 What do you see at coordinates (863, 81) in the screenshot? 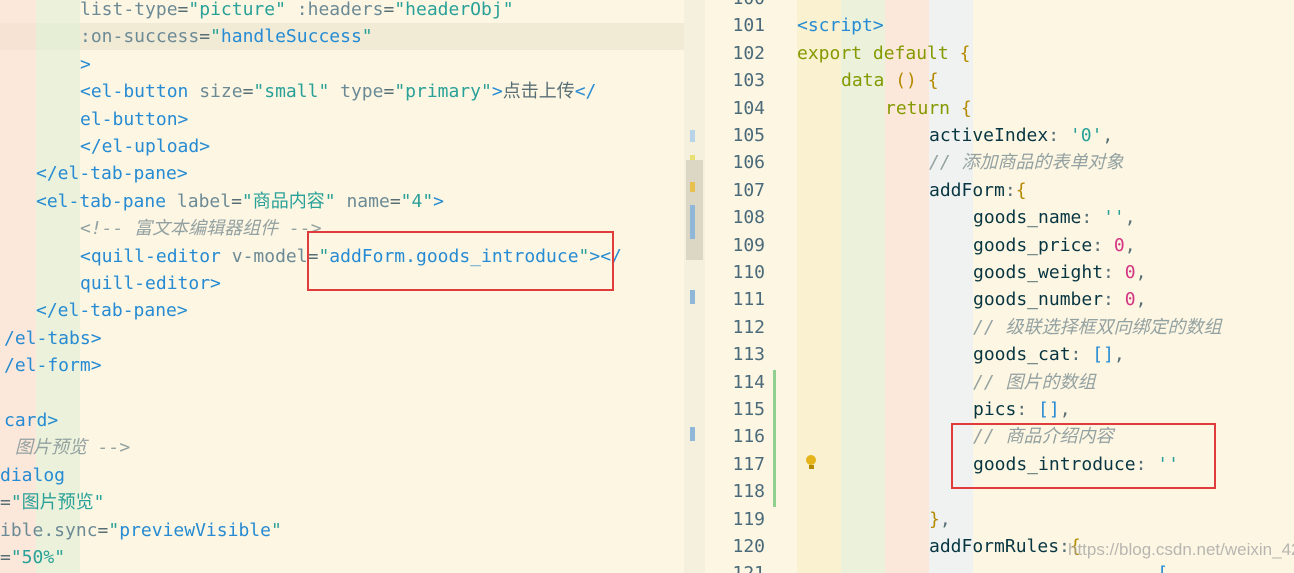
I see `token: data` at bounding box center [863, 81].